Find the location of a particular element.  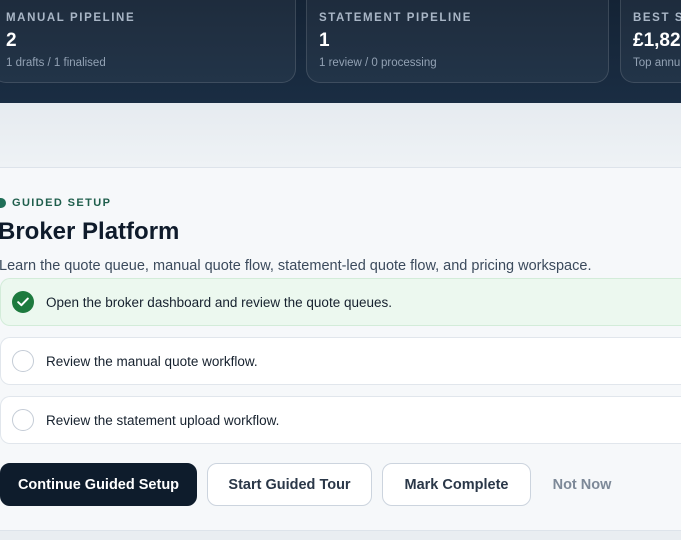

stat-sub: Top annu is located at coordinates (657, 63).